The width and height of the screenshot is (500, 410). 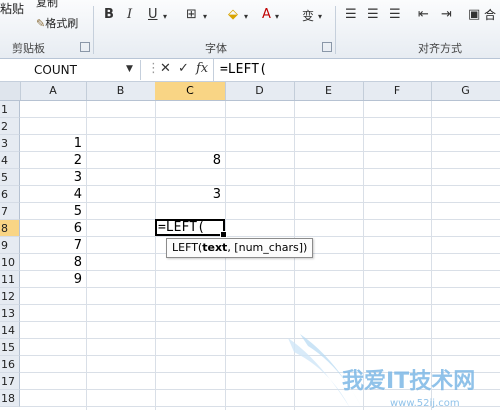 I want to click on row-header-14: 14, so click(x=10, y=330).